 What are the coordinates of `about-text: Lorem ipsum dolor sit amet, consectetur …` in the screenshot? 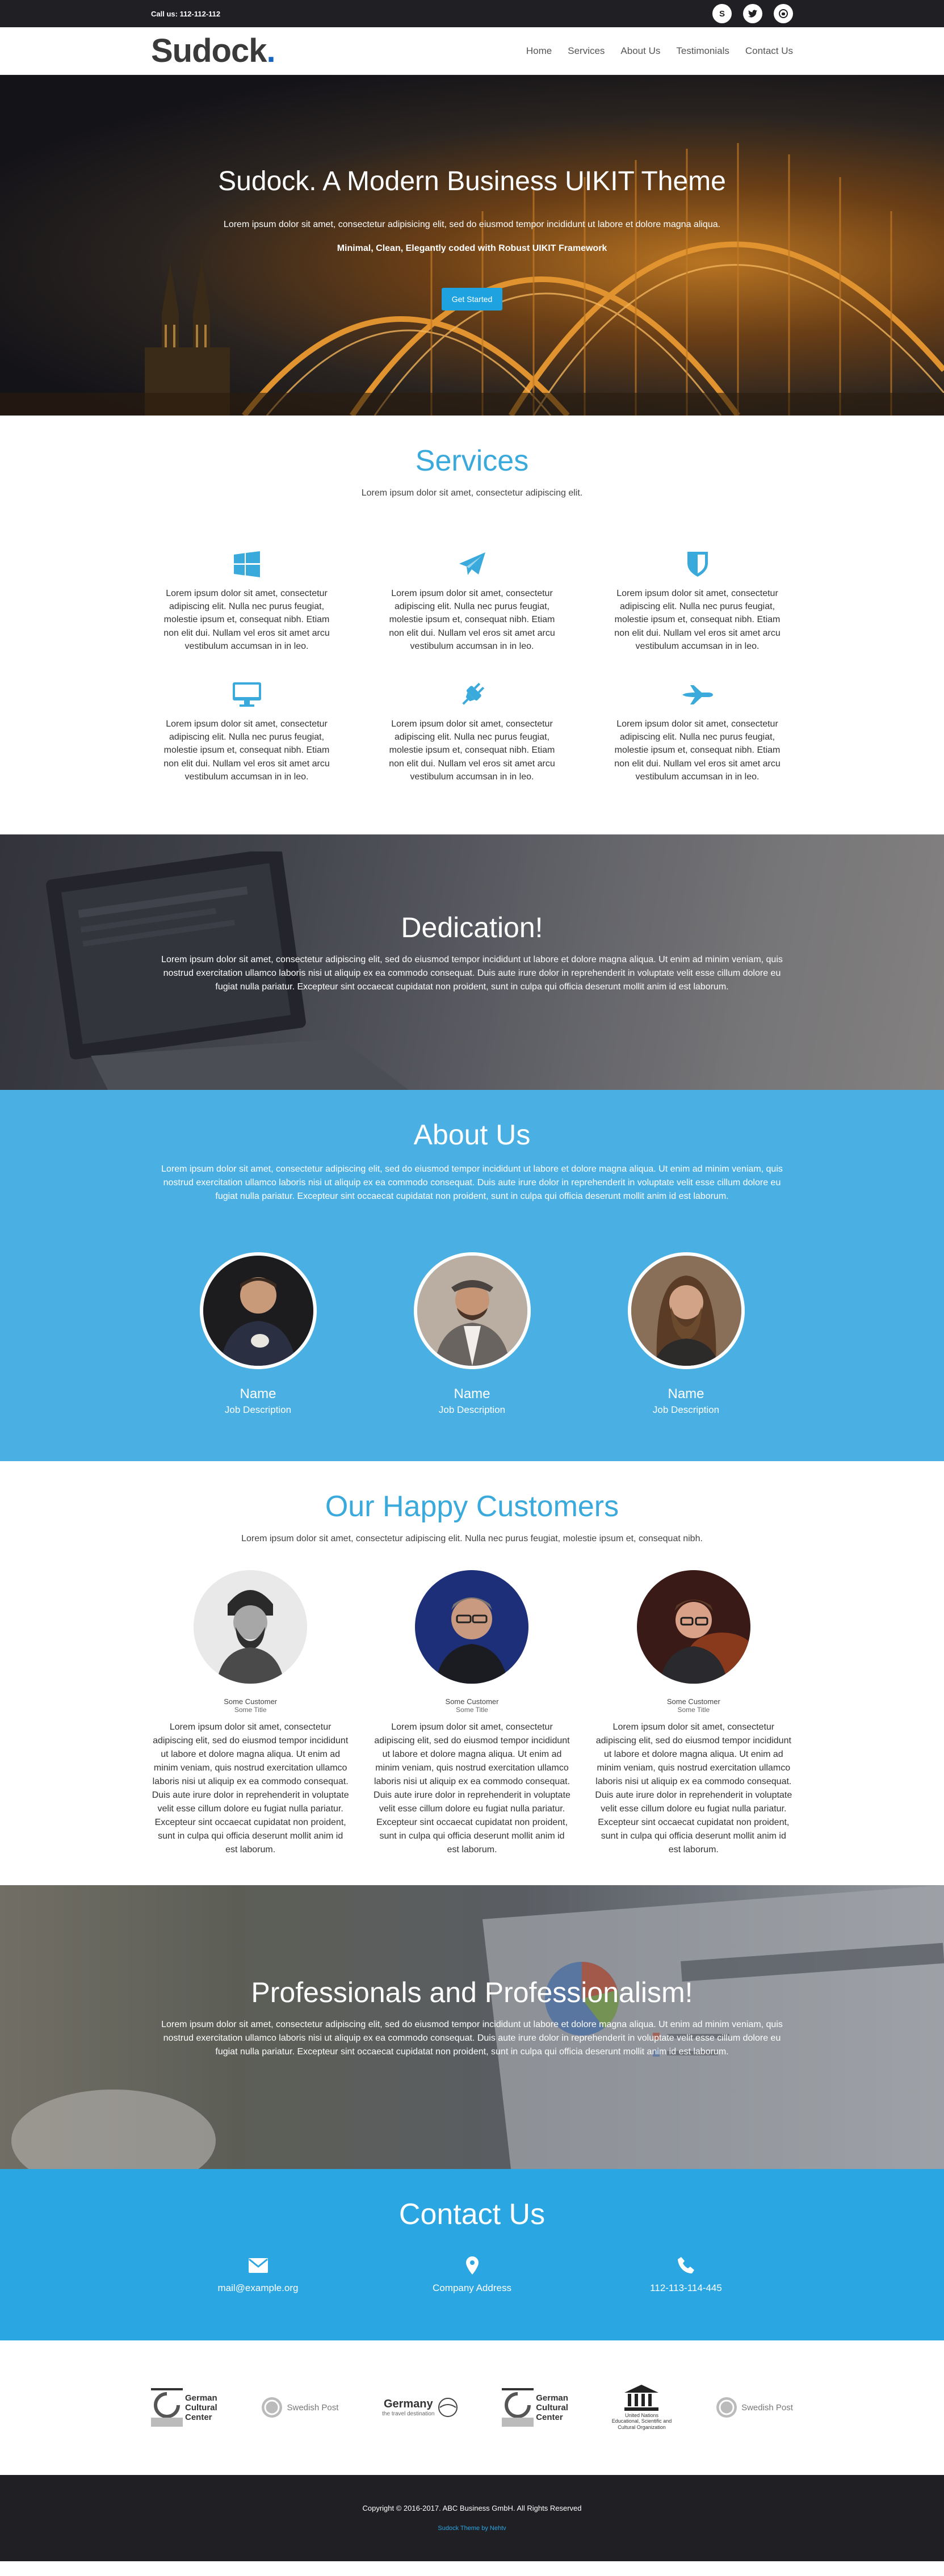 It's located at (472, 1183).